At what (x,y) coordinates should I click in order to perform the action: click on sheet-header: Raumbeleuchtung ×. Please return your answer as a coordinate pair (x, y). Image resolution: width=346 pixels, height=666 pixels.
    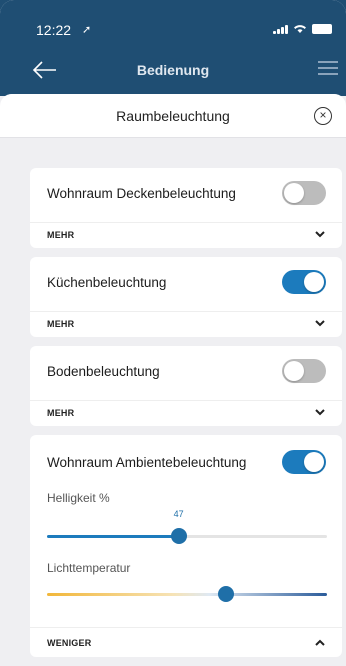
    Looking at the image, I should click on (173, 116).